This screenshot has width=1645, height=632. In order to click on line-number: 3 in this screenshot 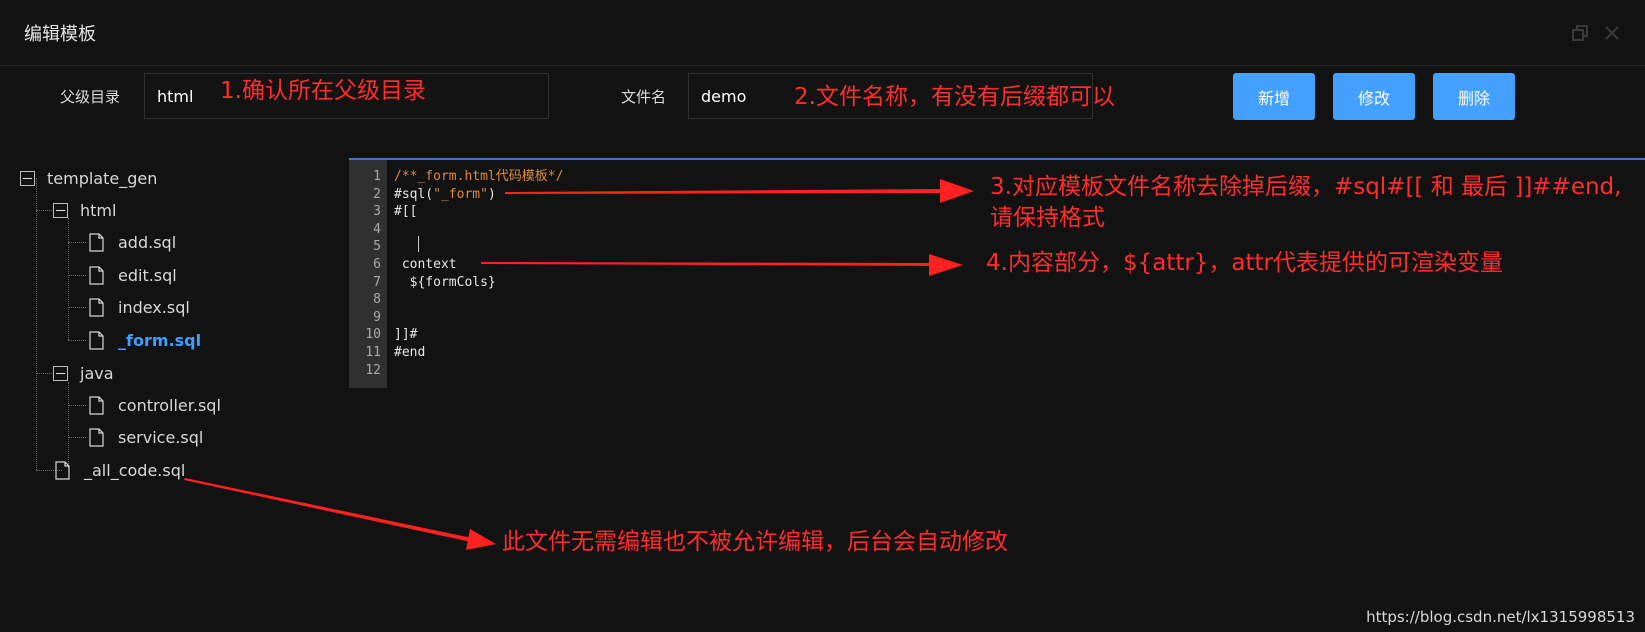, I will do `click(377, 212)`.